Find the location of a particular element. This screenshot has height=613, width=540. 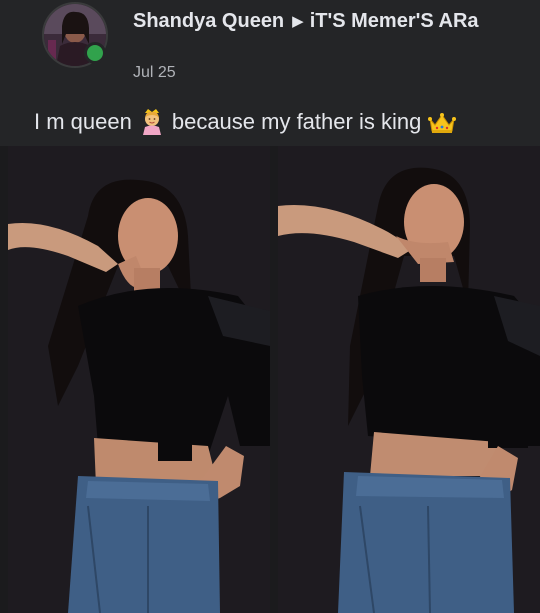

caption-text-1: I m queen is located at coordinates (83, 121).